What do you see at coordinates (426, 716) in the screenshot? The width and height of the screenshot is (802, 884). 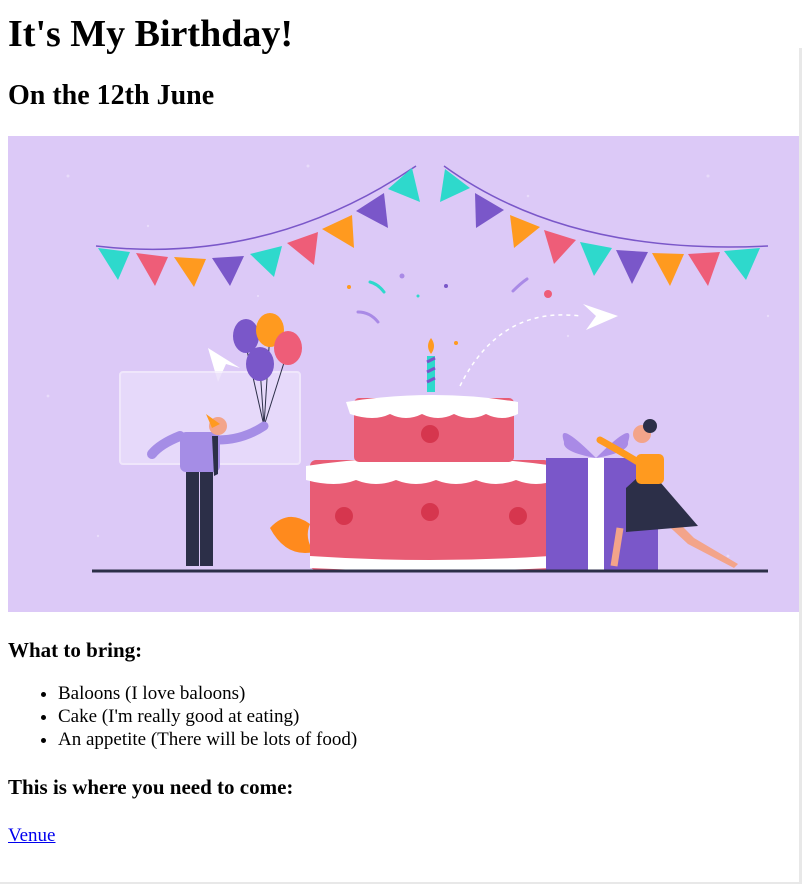 I see `list-item: Cake (I'm really good at eating)` at bounding box center [426, 716].